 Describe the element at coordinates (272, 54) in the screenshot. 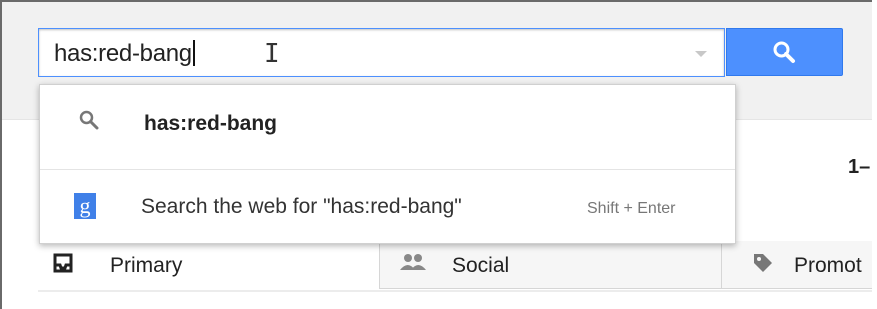

I see `ibeam-cursor-icon: I` at that location.